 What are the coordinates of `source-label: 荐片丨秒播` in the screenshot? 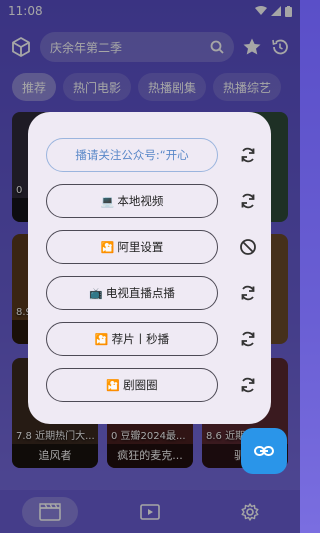 It's located at (140, 339).